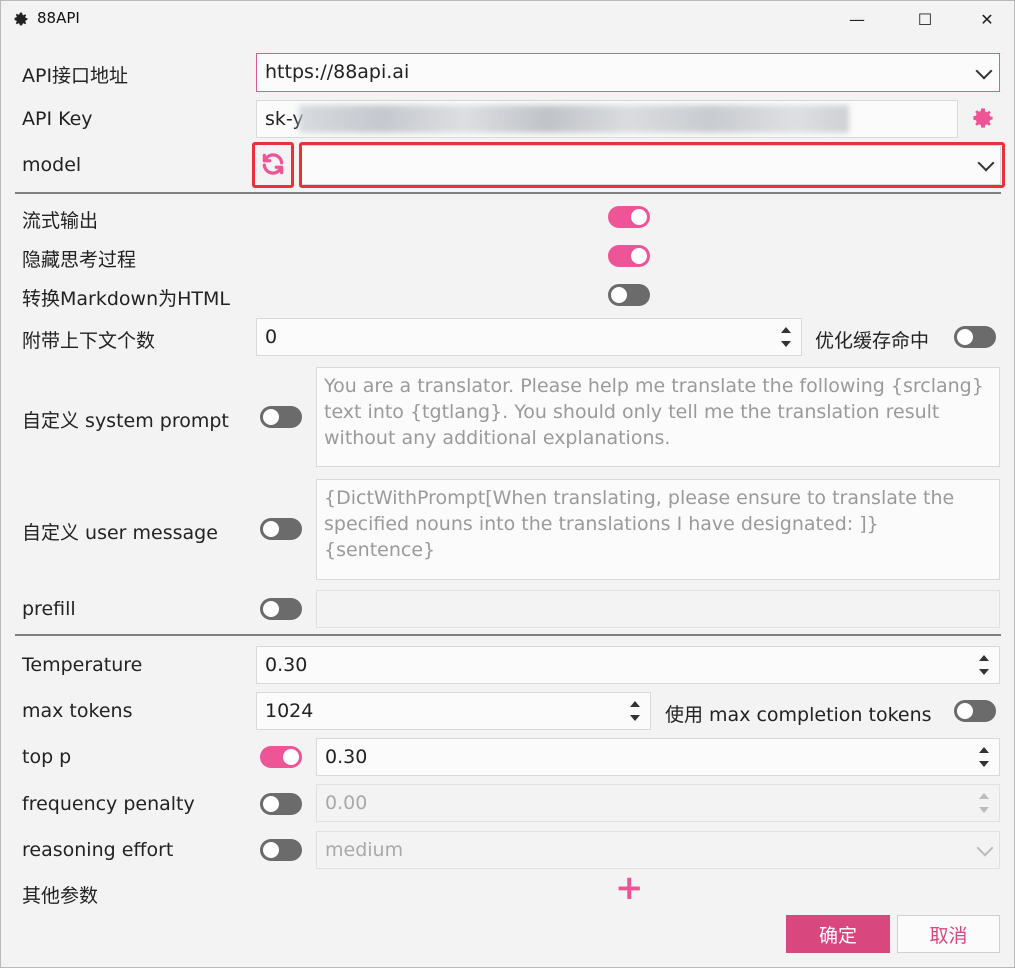 The width and height of the screenshot is (1015, 968). I want to click on max-tokens-label: max tokens, so click(77, 711).